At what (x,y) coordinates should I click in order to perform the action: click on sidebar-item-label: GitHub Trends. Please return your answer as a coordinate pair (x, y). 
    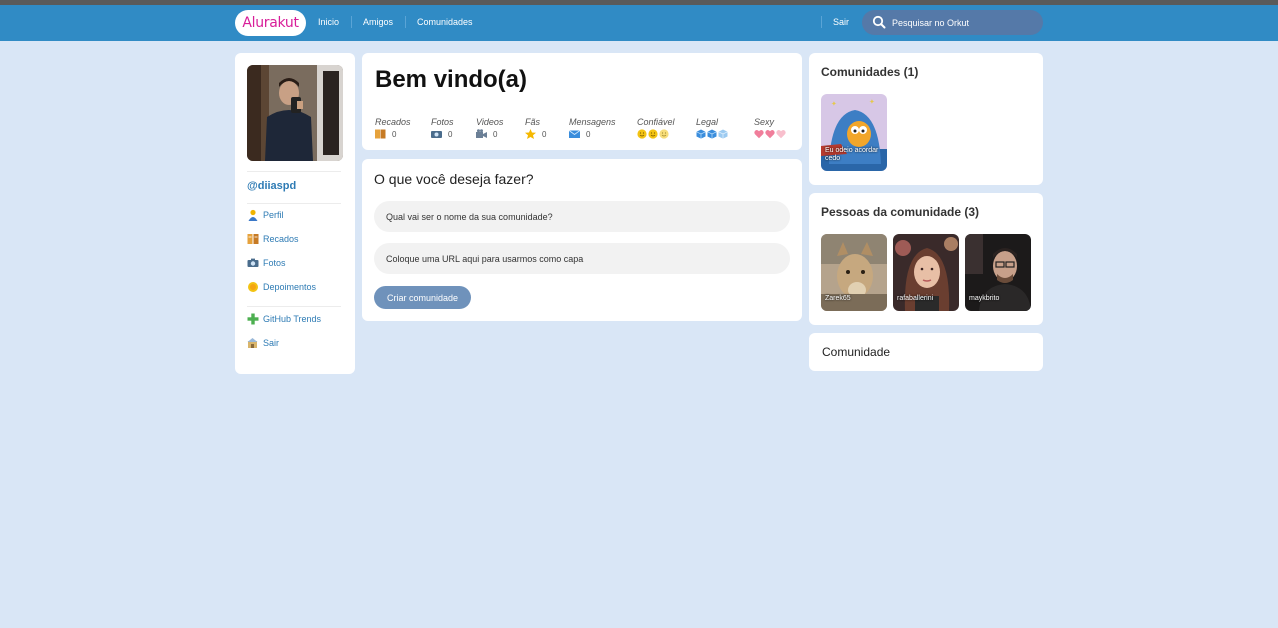
    Looking at the image, I should click on (292, 319).